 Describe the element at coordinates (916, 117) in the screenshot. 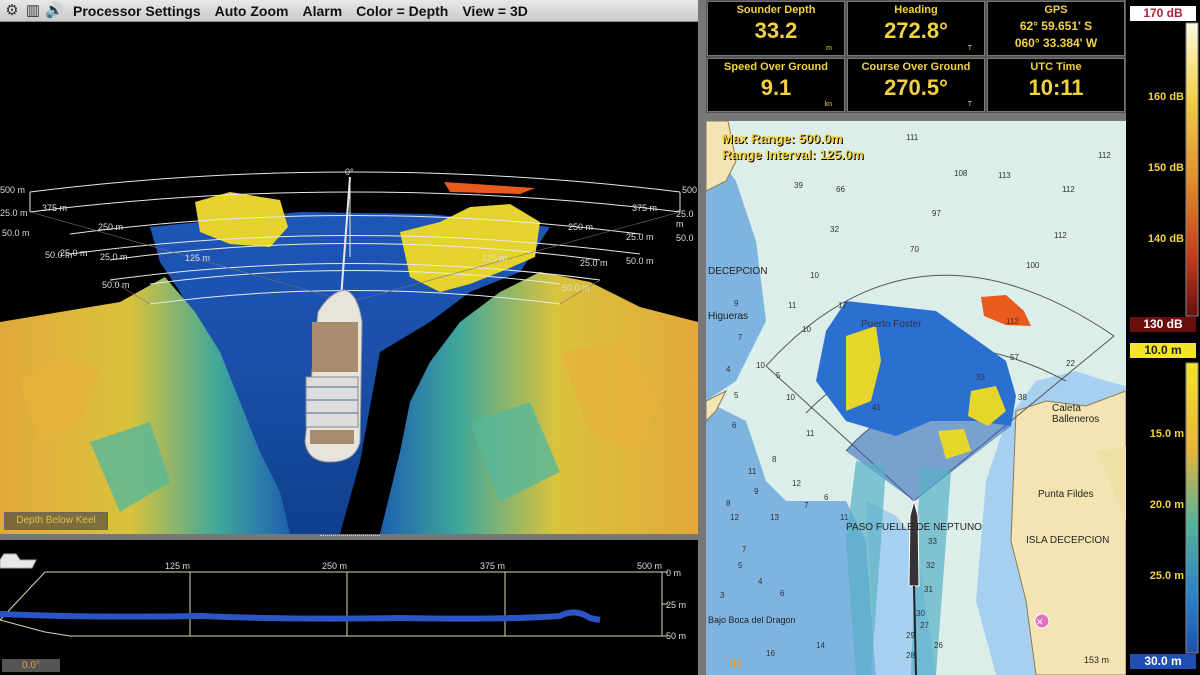

I see `instrument-splitter` at that location.